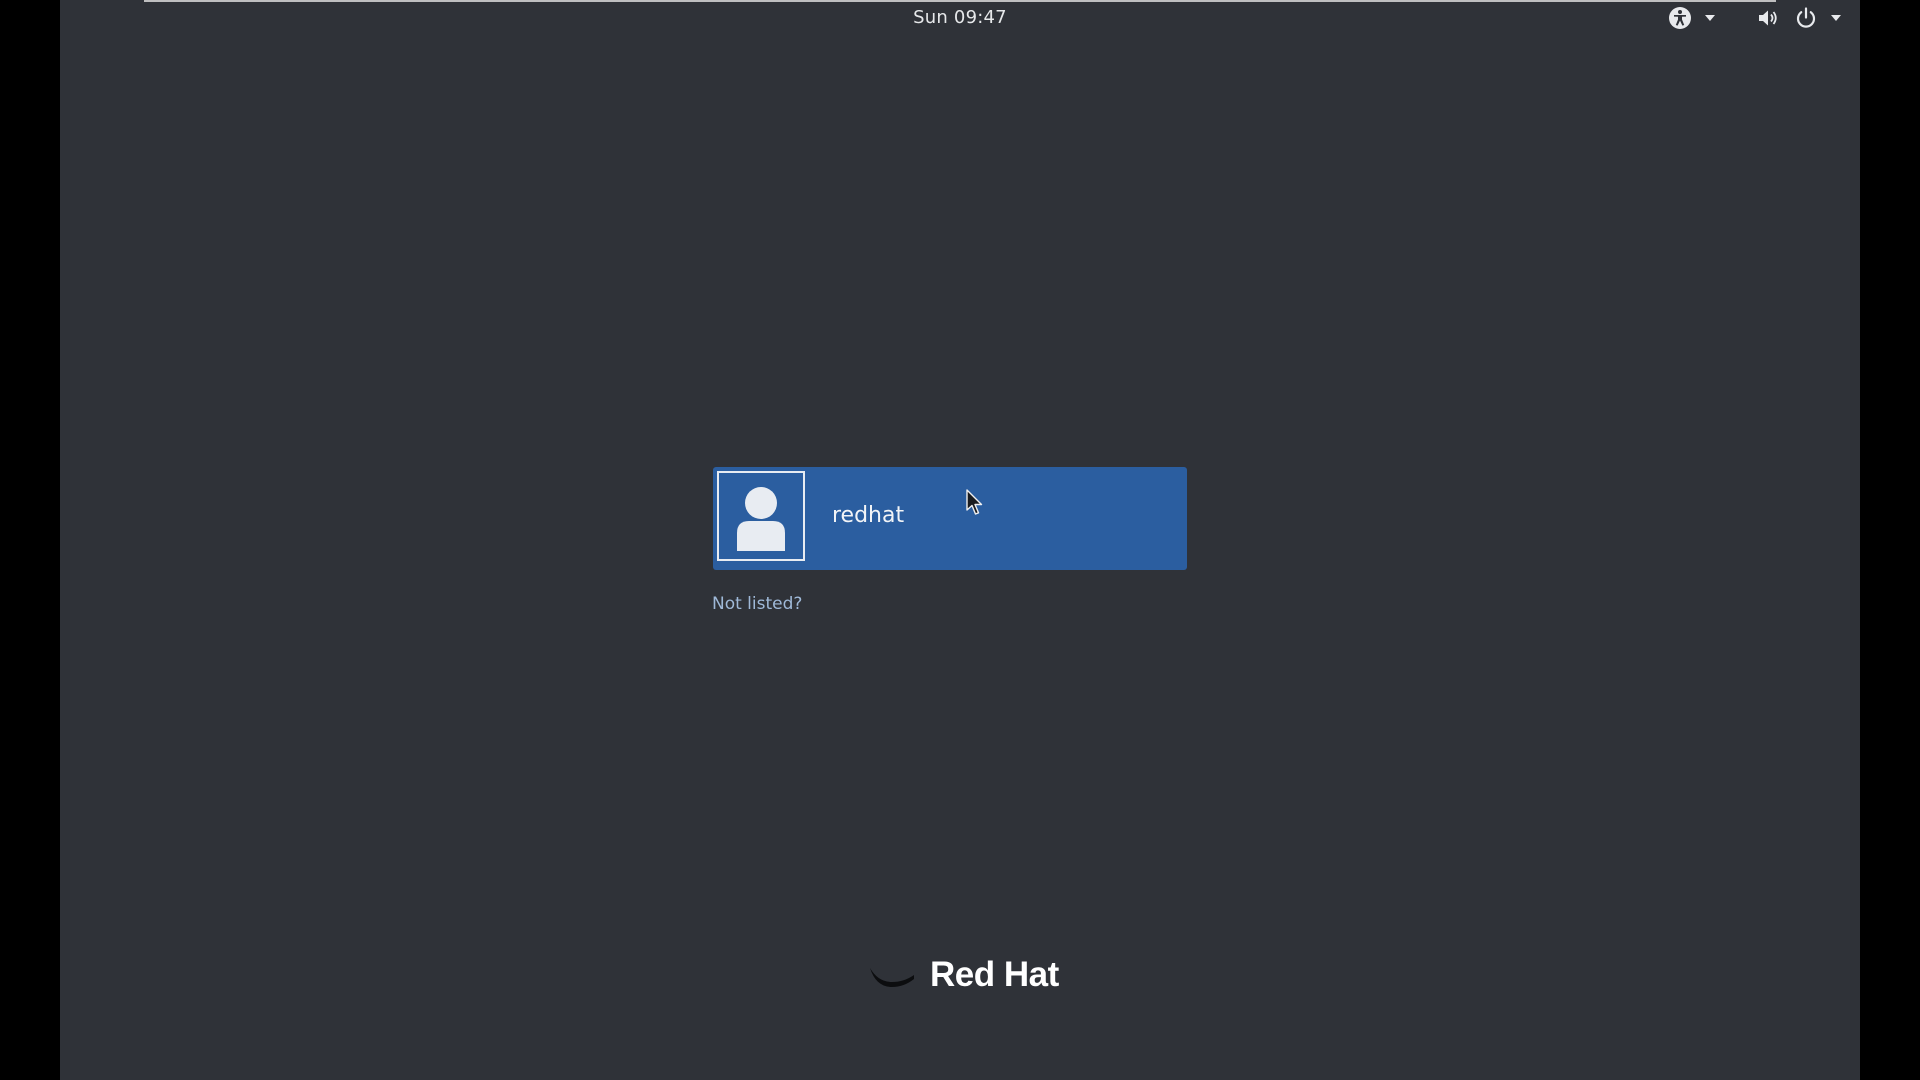 The width and height of the screenshot is (1920, 1080). Describe the element at coordinates (1755, 18) in the screenshot. I see `status-area` at that location.